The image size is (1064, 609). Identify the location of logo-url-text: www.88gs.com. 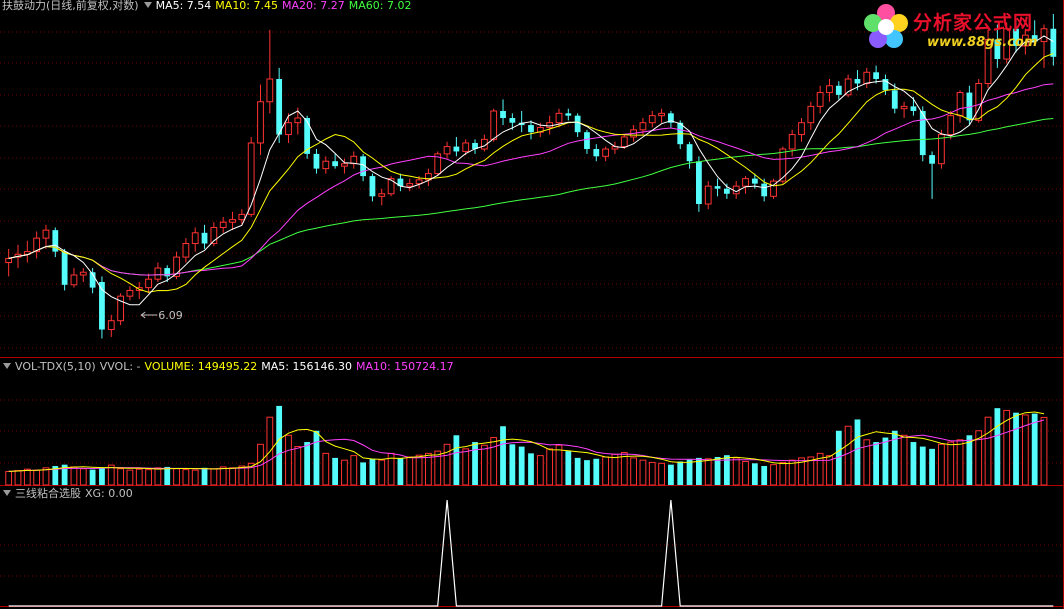
(982, 42).